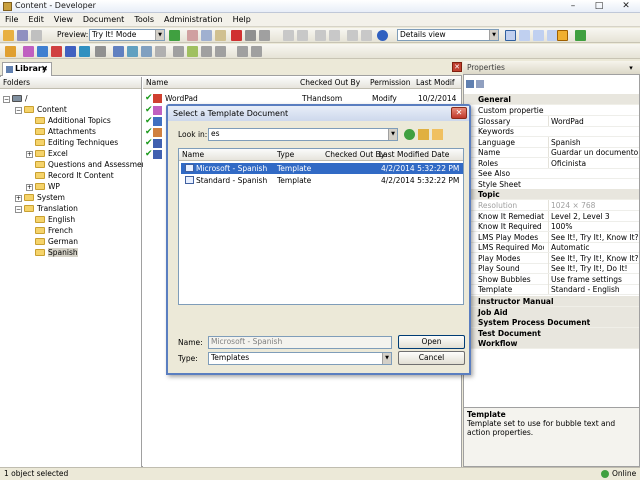 The image size is (640, 480). What do you see at coordinates (100, 51) in the screenshot?
I see `check-in-icon` at bounding box center [100, 51].